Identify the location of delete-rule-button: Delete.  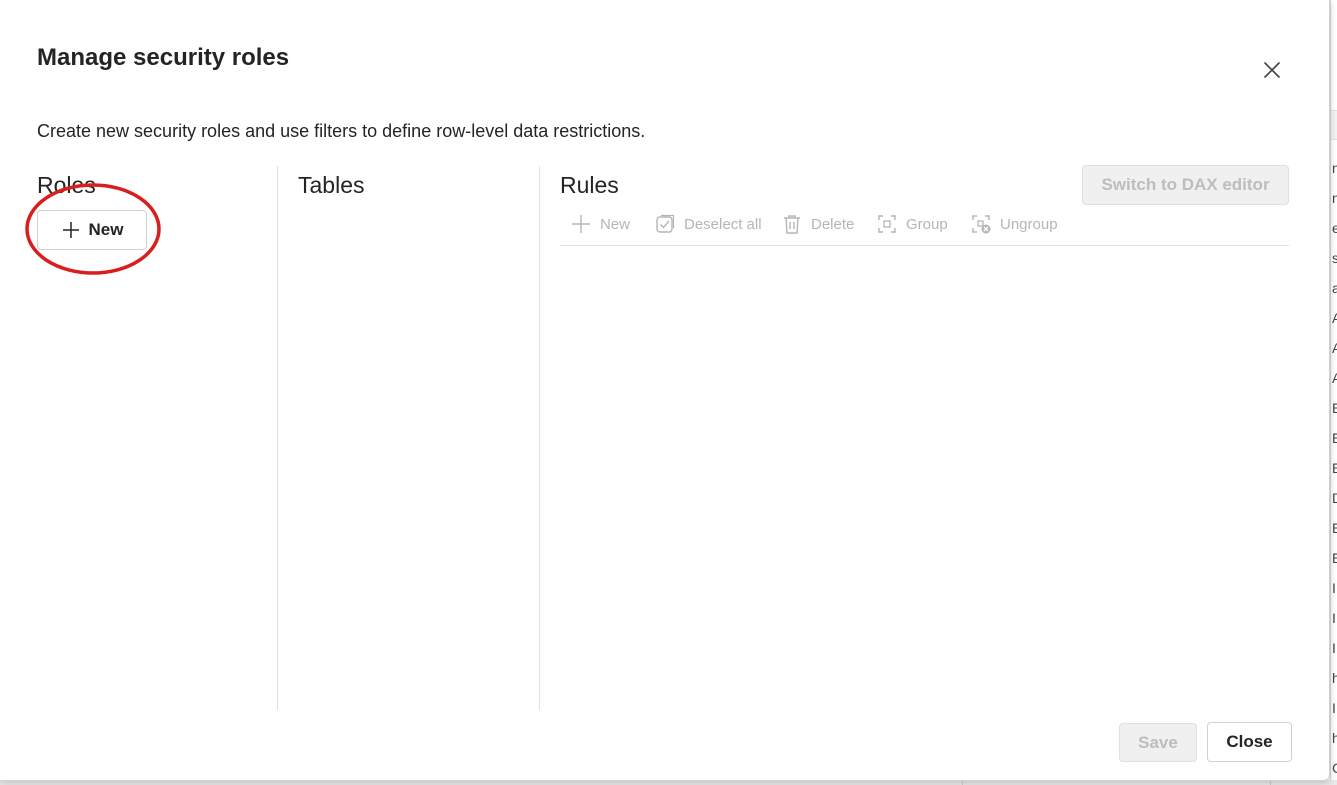
(817, 224).